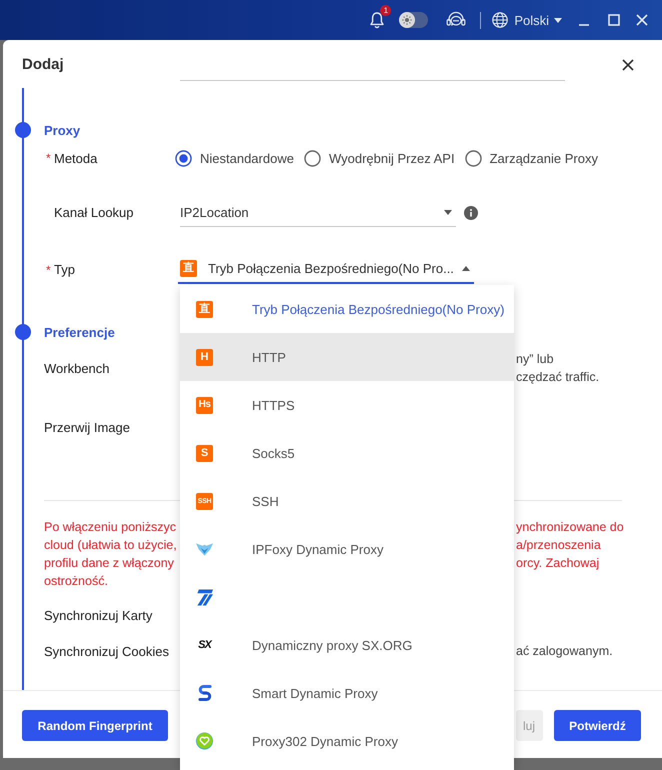  What do you see at coordinates (98, 615) in the screenshot?
I see `setting-label: Synchronizuj Karty` at bounding box center [98, 615].